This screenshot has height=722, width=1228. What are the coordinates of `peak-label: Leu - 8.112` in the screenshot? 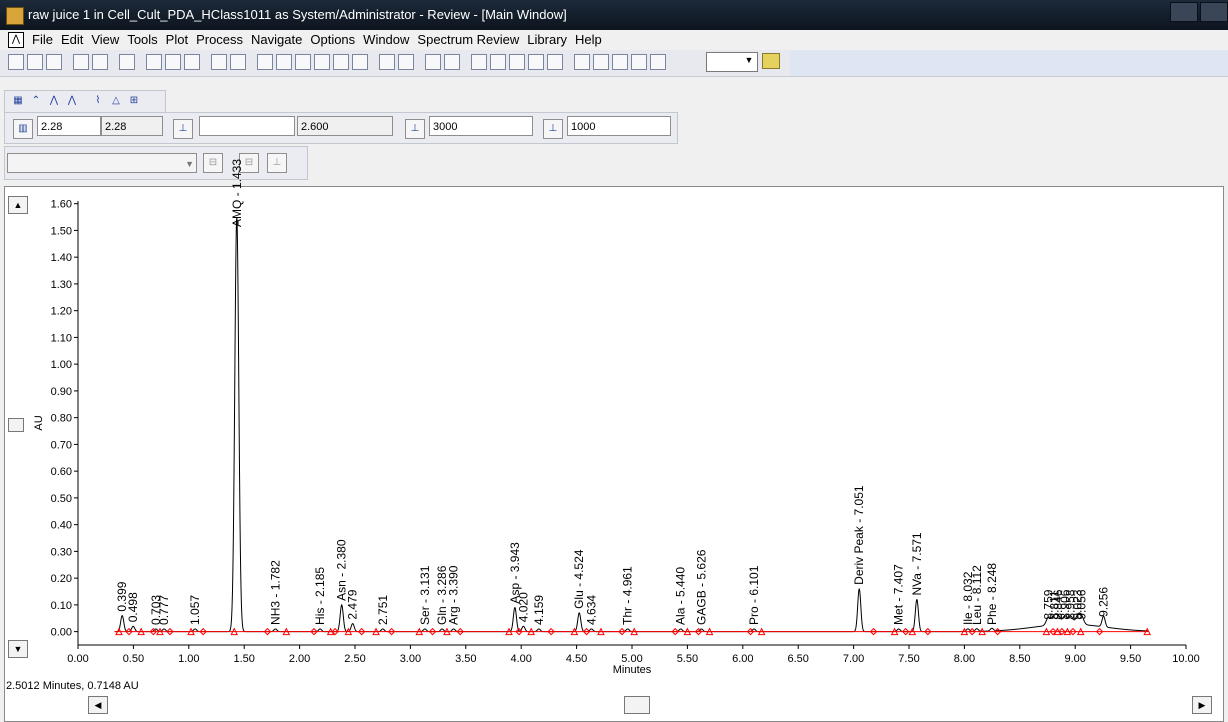 It's located at (977, 595).